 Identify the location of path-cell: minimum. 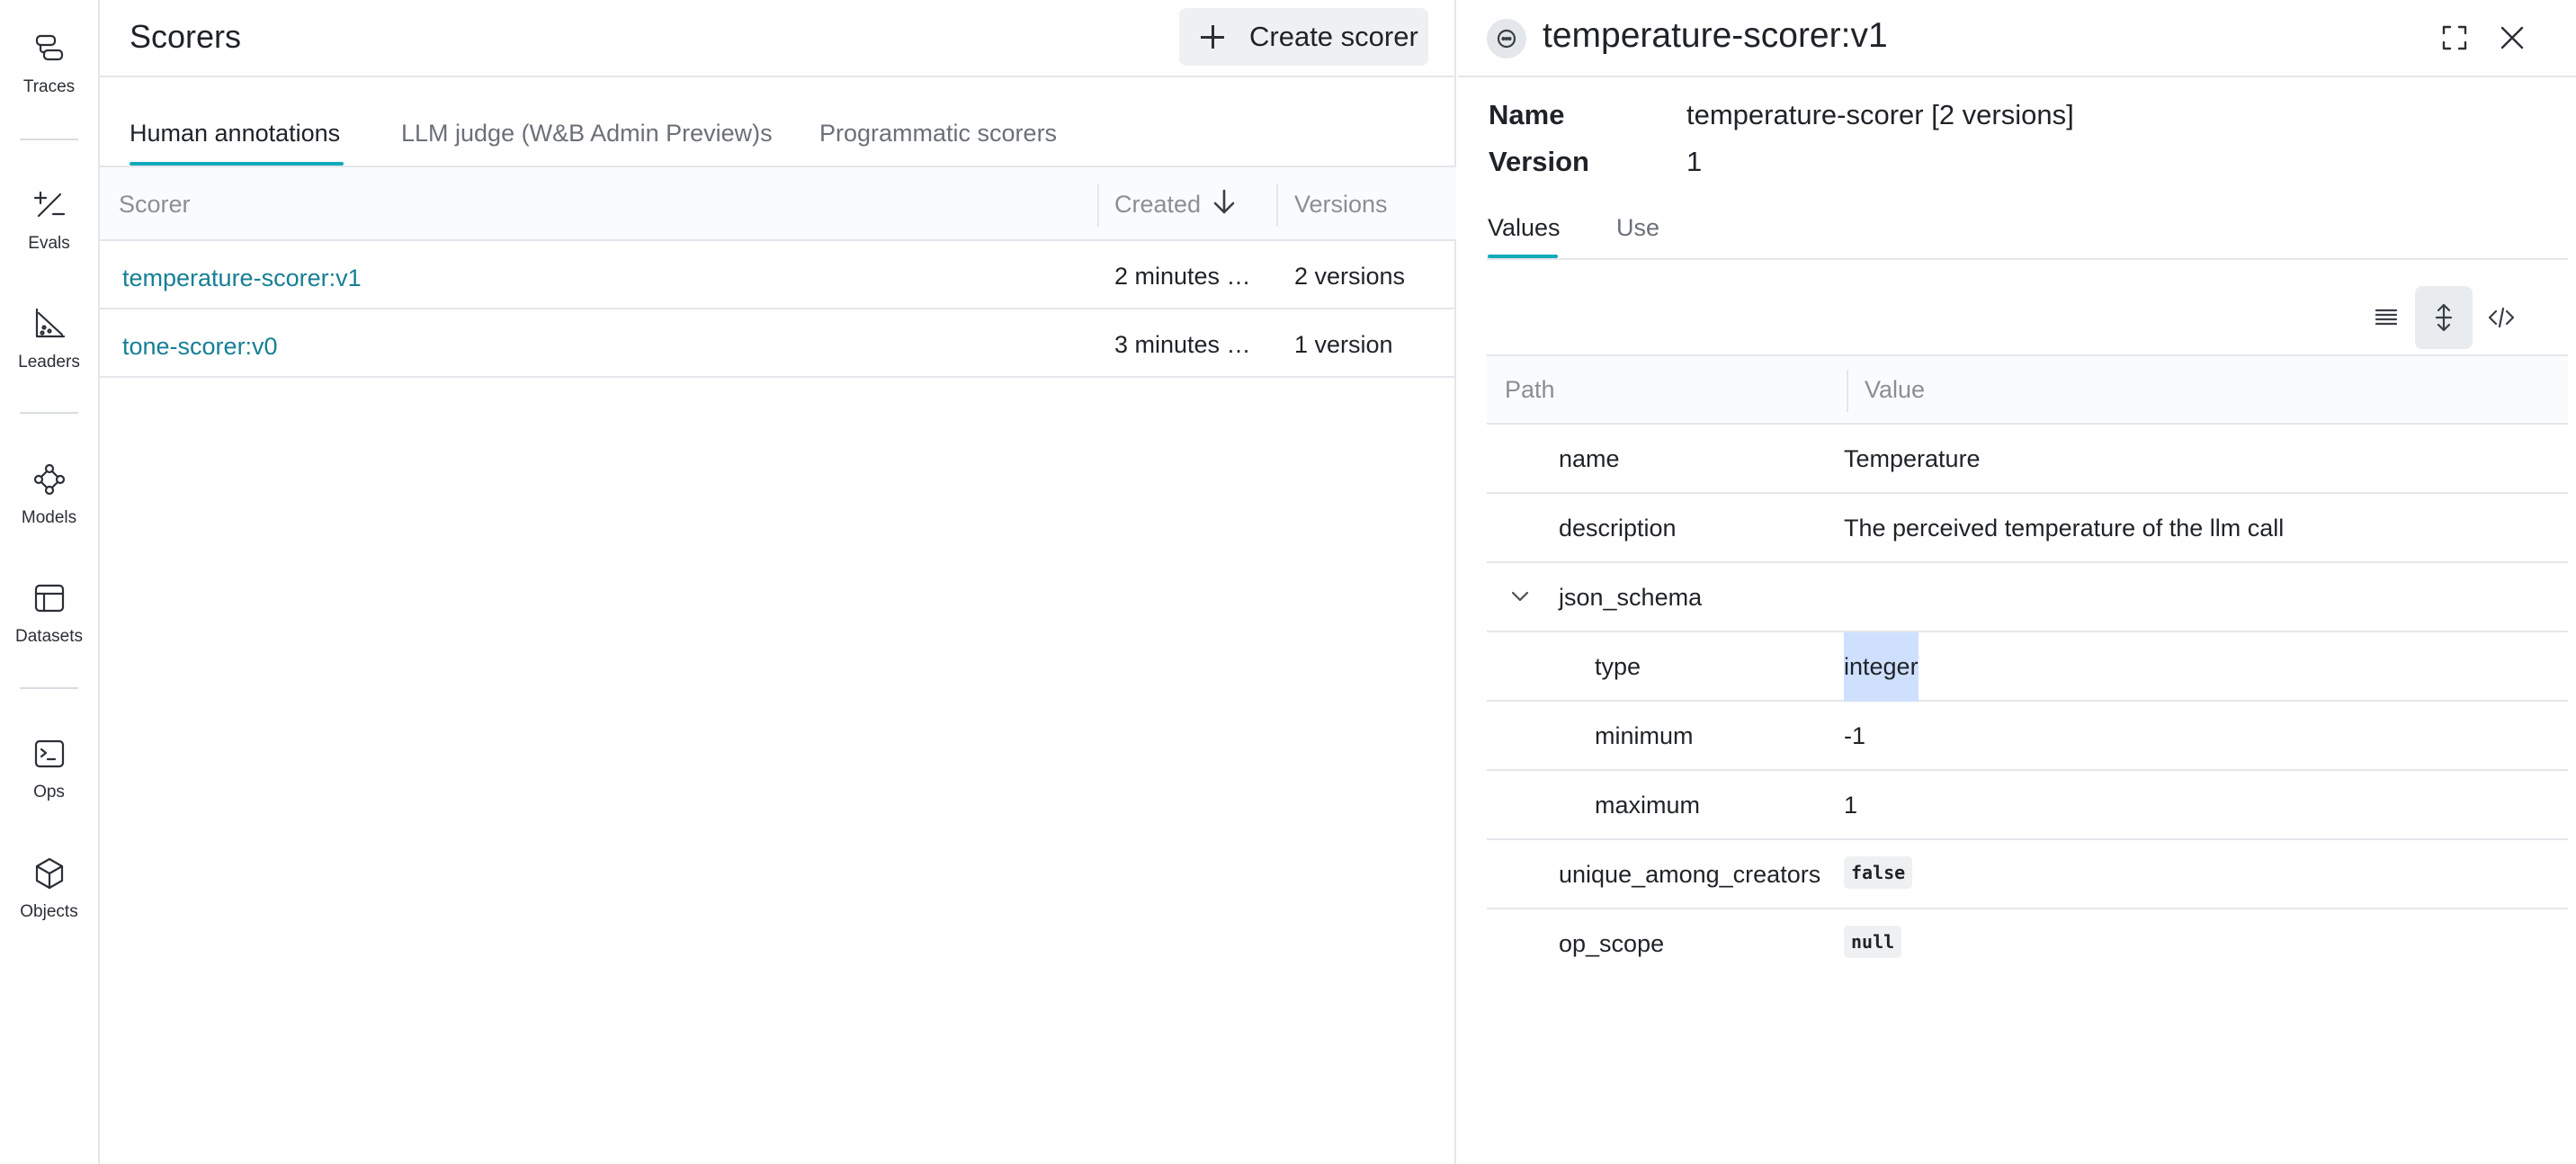
(1644, 735).